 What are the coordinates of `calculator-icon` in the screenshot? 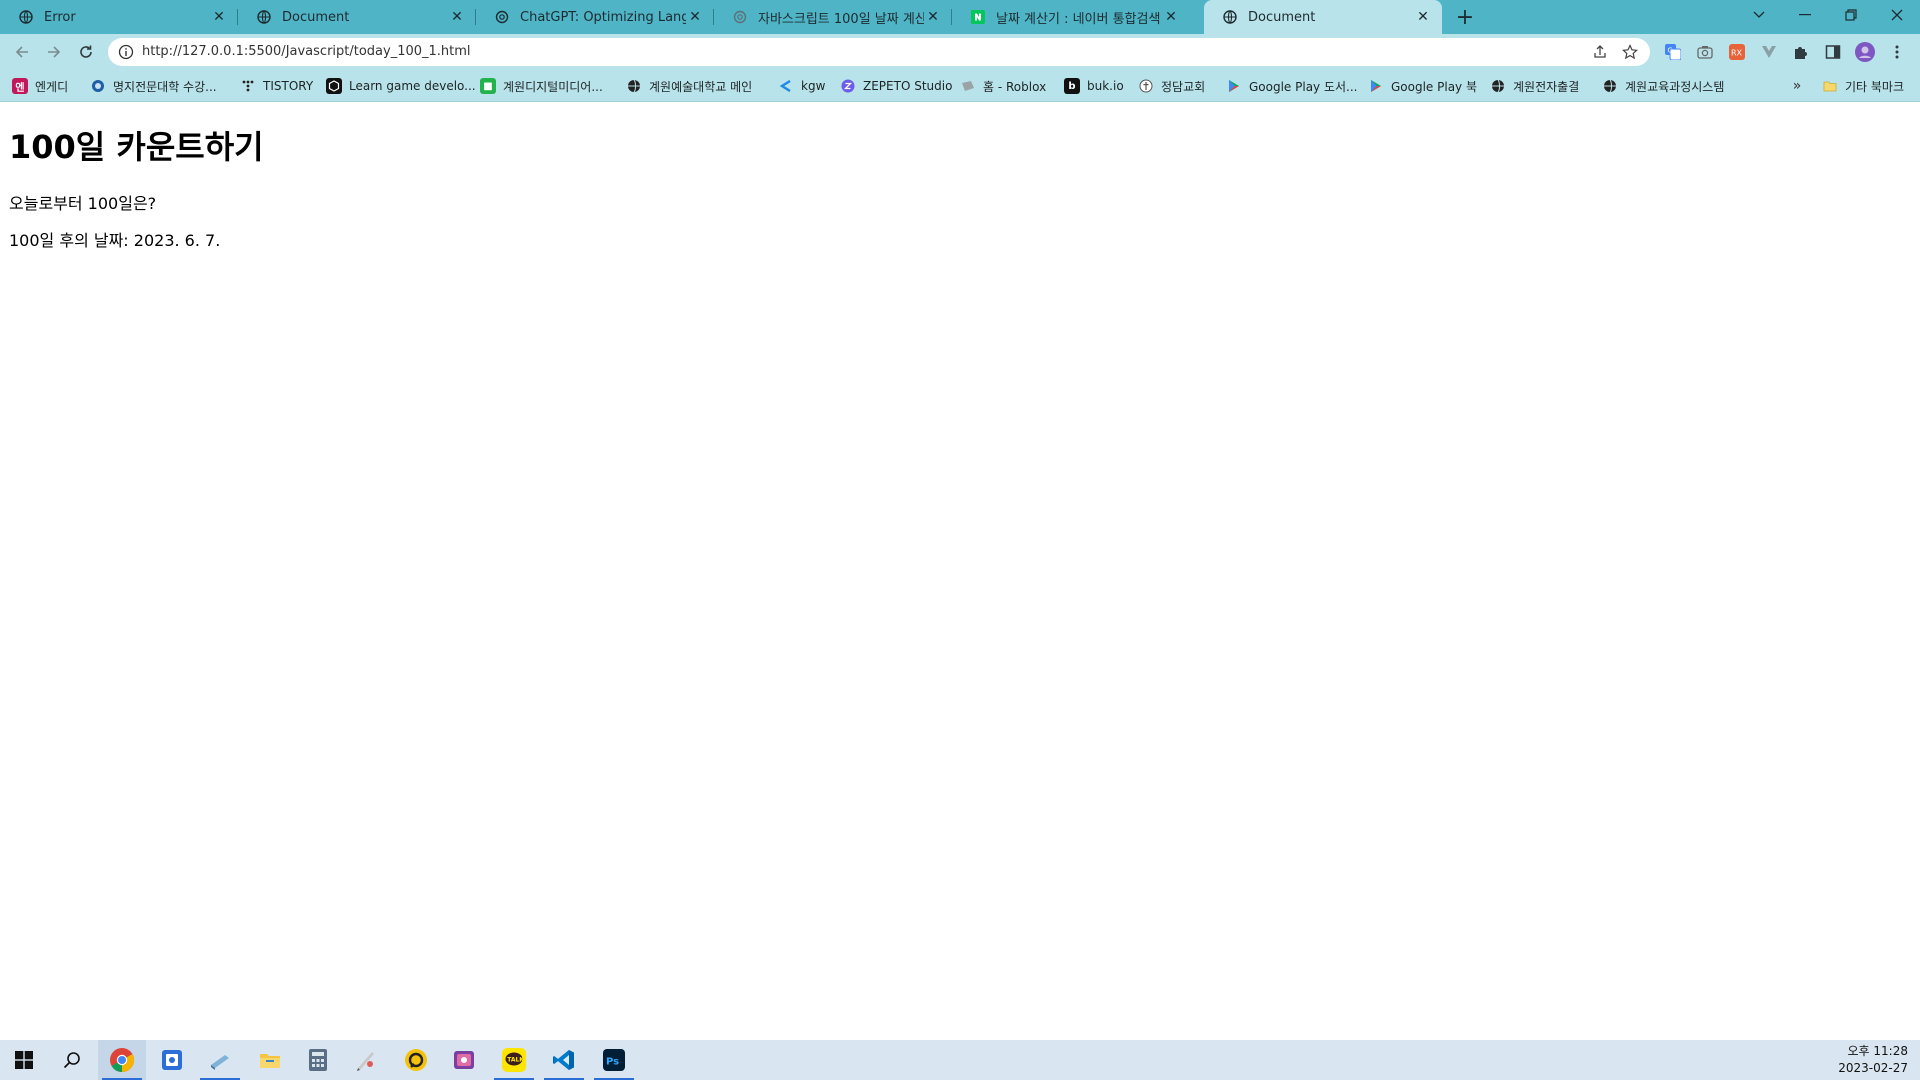 It's located at (318, 1060).